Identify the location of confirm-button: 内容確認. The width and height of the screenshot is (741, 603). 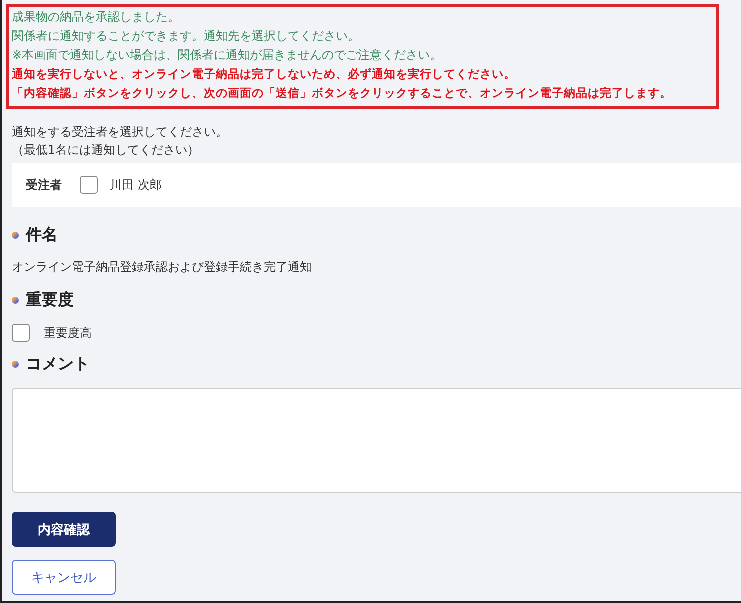
(64, 529).